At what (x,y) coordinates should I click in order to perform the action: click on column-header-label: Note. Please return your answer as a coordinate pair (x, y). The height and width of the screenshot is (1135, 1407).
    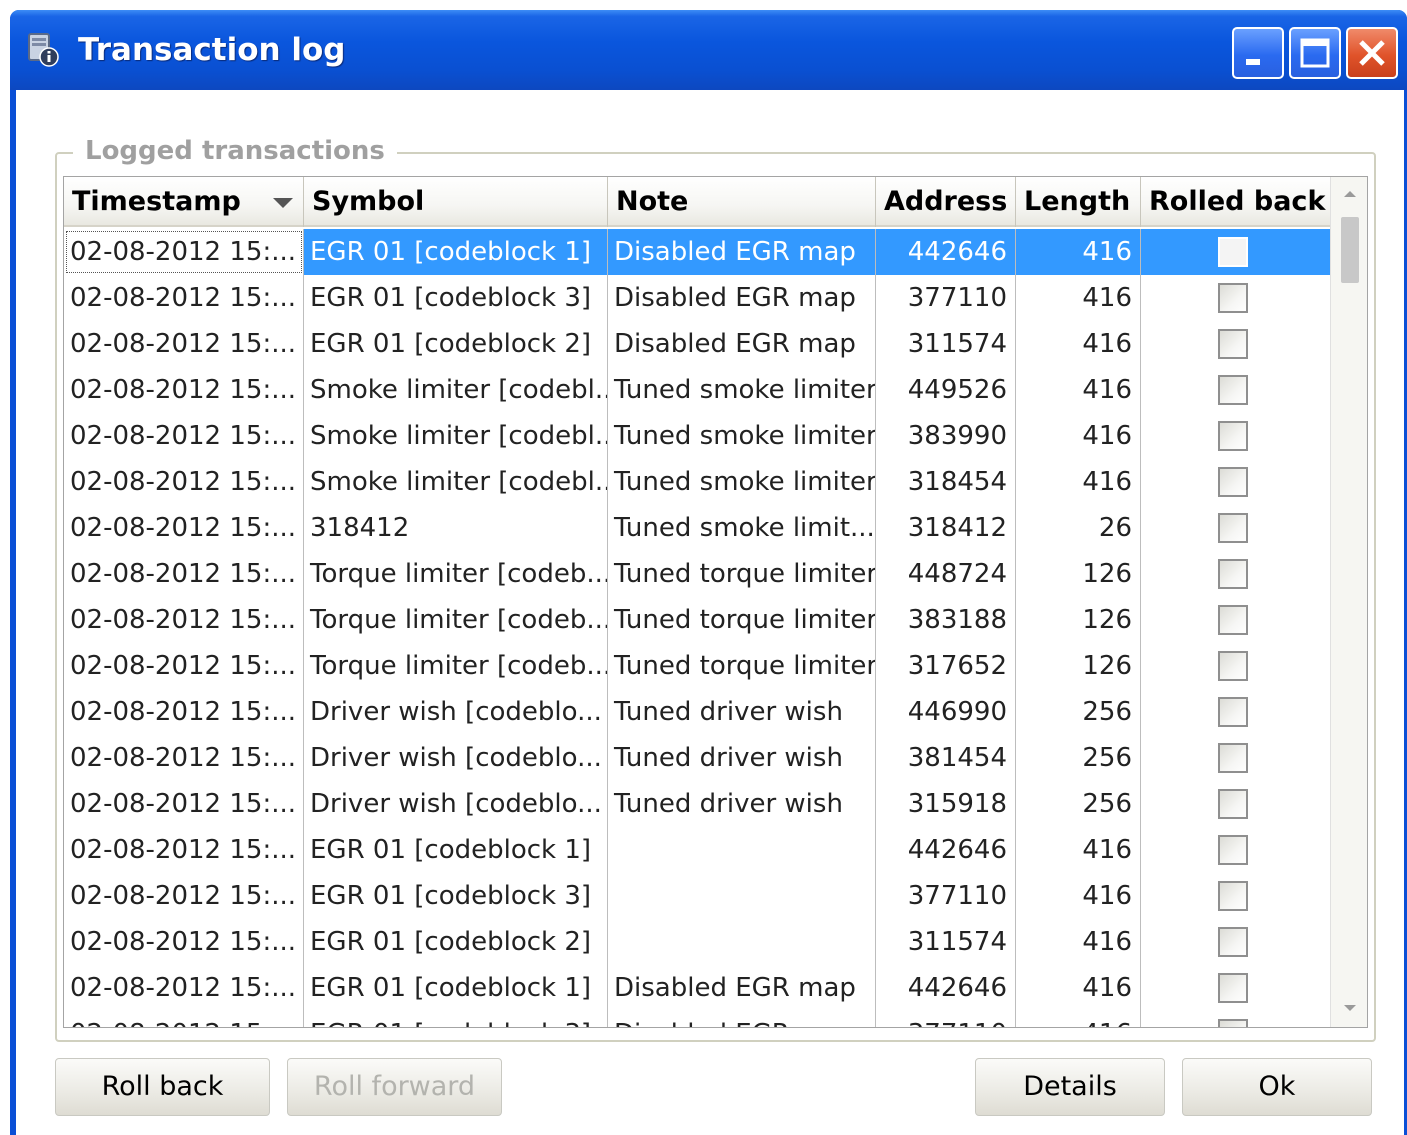
    Looking at the image, I should click on (652, 201).